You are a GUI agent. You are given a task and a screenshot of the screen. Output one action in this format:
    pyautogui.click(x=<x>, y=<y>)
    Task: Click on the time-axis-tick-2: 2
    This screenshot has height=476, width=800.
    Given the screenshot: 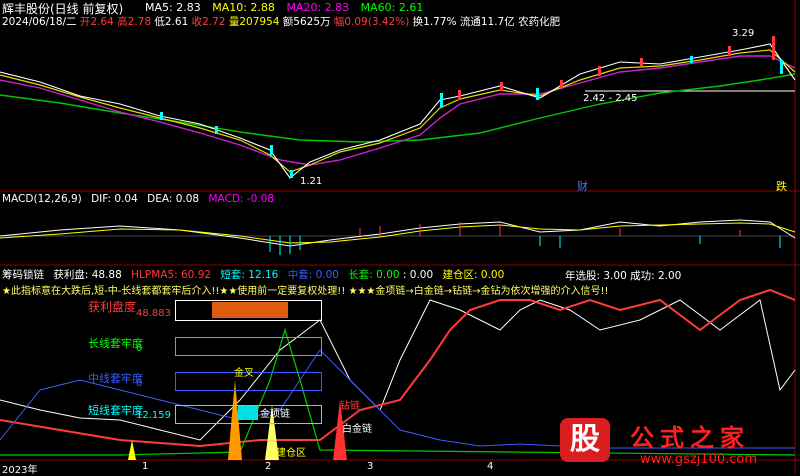 What is the action you would take?
    pyautogui.click(x=268, y=466)
    